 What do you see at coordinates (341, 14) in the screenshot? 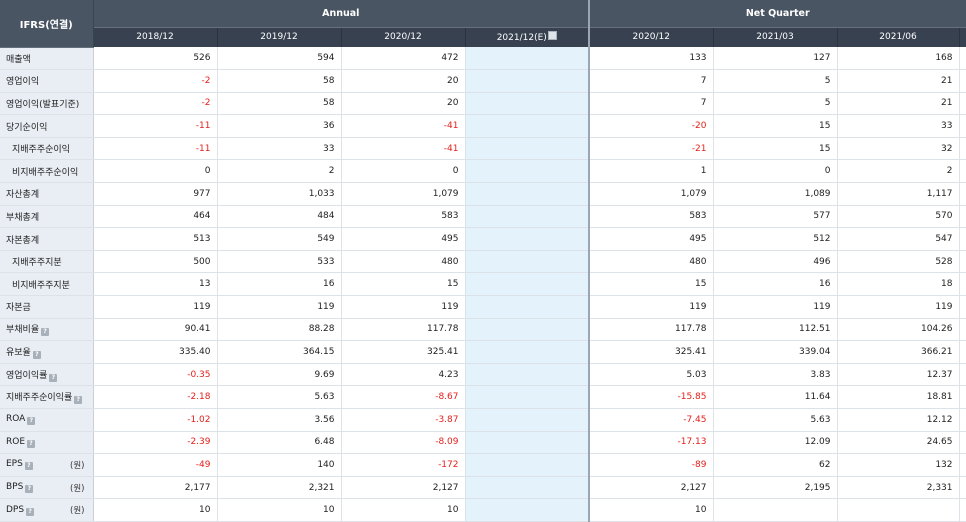
I see `header-group-annual: Annual` at bounding box center [341, 14].